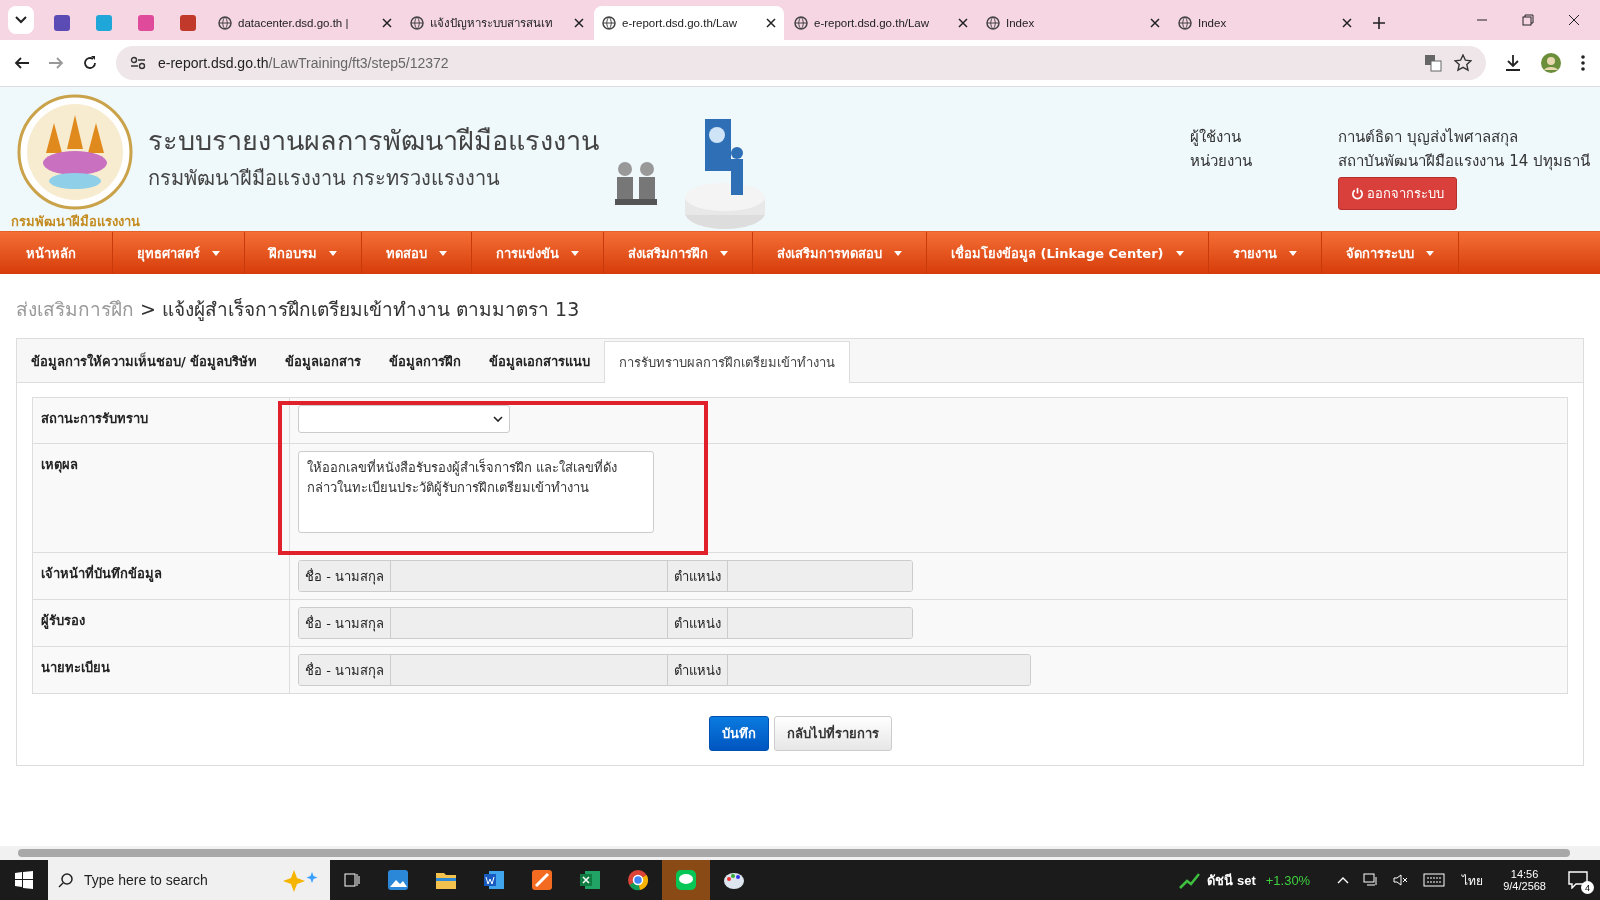  What do you see at coordinates (538, 253) in the screenshot?
I see `nav-menu-item: การแข่งขัน` at bounding box center [538, 253].